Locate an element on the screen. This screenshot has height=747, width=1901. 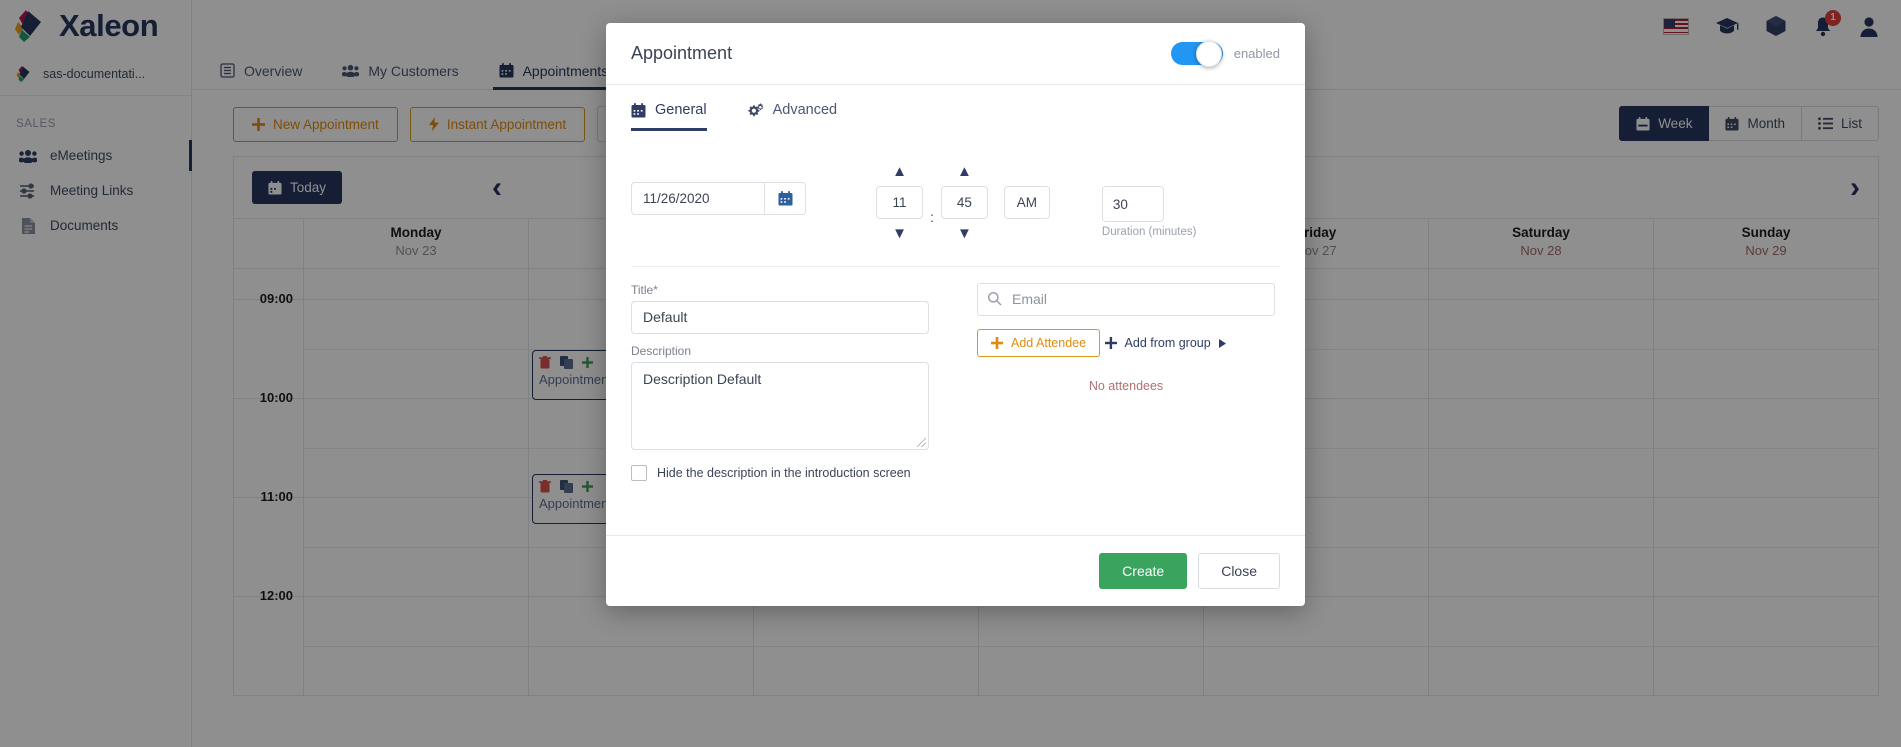
date-picker: 11/26/2020 is located at coordinates (718, 198).